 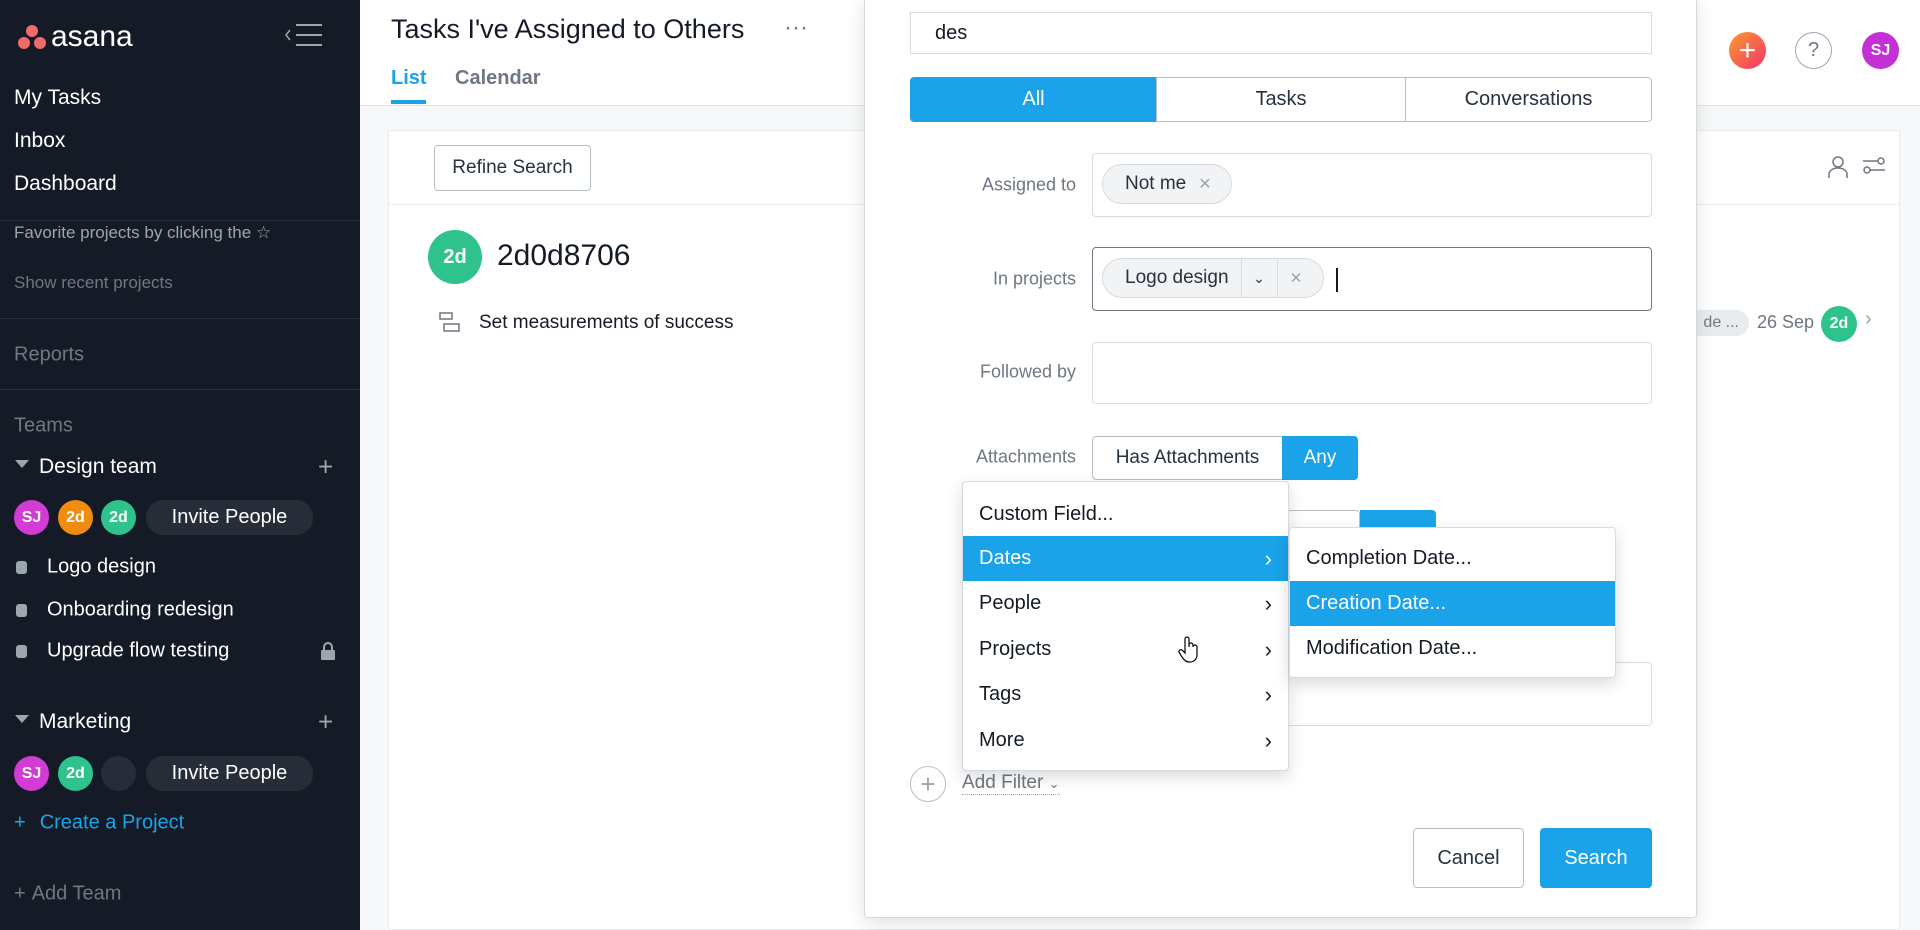 I want to click on help-icon: ?, so click(x=1813, y=50).